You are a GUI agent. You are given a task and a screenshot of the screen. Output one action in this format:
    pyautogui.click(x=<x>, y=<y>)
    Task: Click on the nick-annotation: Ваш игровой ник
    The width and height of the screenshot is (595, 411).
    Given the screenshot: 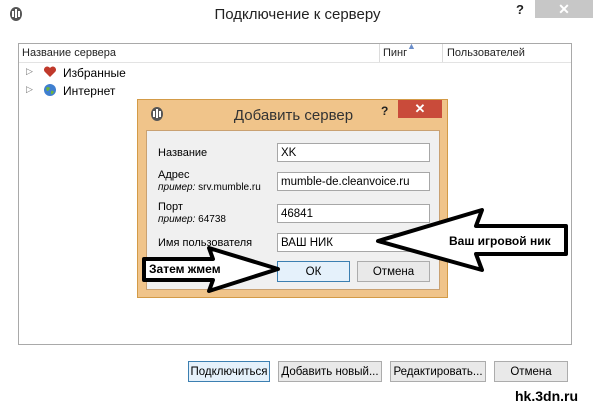 What is the action you would take?
    pyautogui.click(x=500, y=241)
    